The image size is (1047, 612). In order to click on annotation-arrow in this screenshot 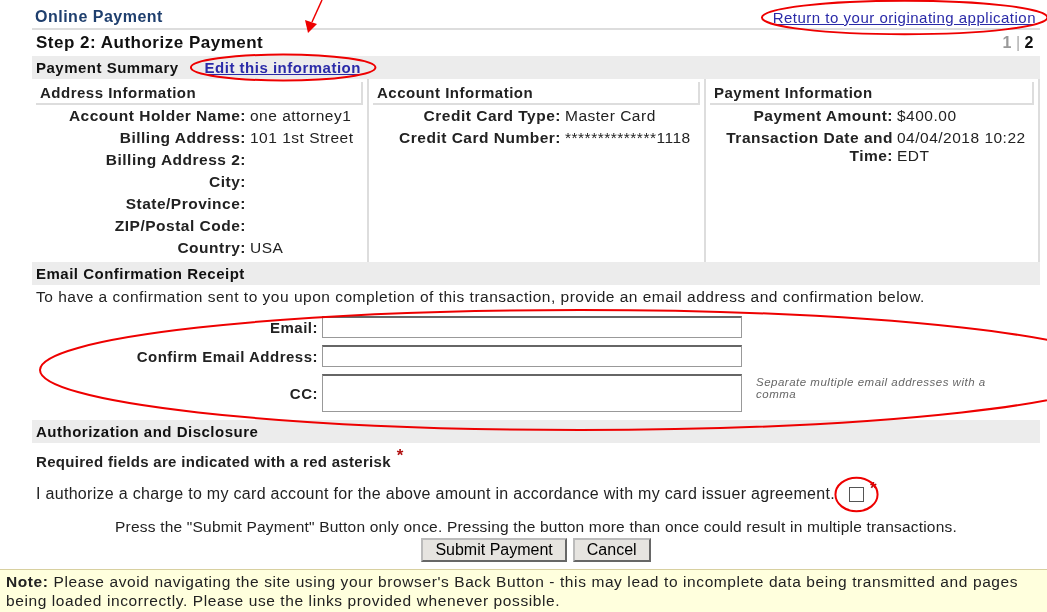, I will do `click(314, 16)`.